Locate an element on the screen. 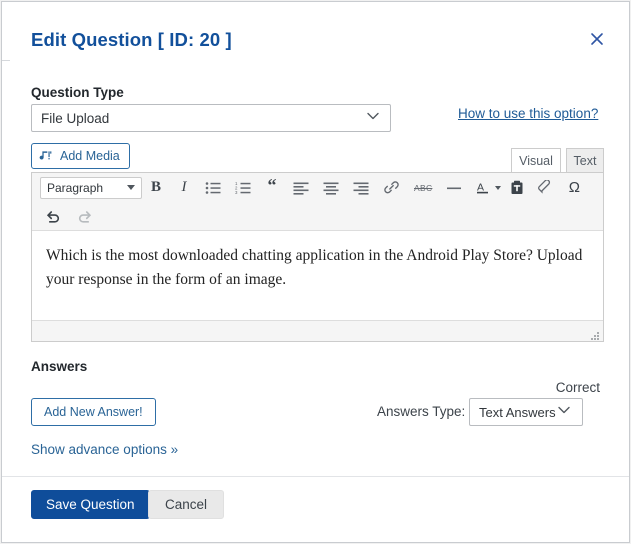 Image resolution: width=631 pixels, height=544 pixels. question-type-select: File Upload is located at coordinates (211, 118).